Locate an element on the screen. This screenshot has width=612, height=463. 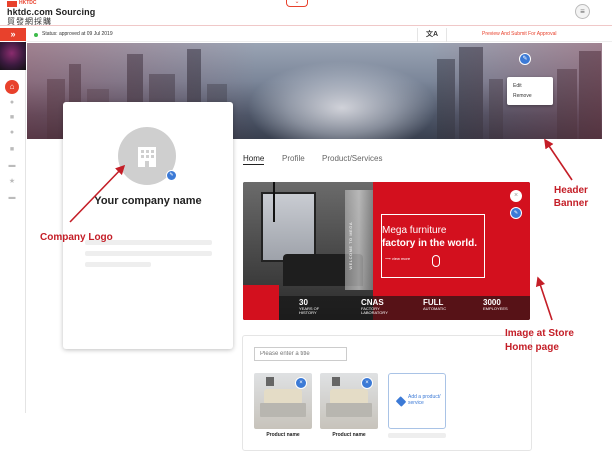
banner-menu-remove: Remove is located at coordinates (530, 96).